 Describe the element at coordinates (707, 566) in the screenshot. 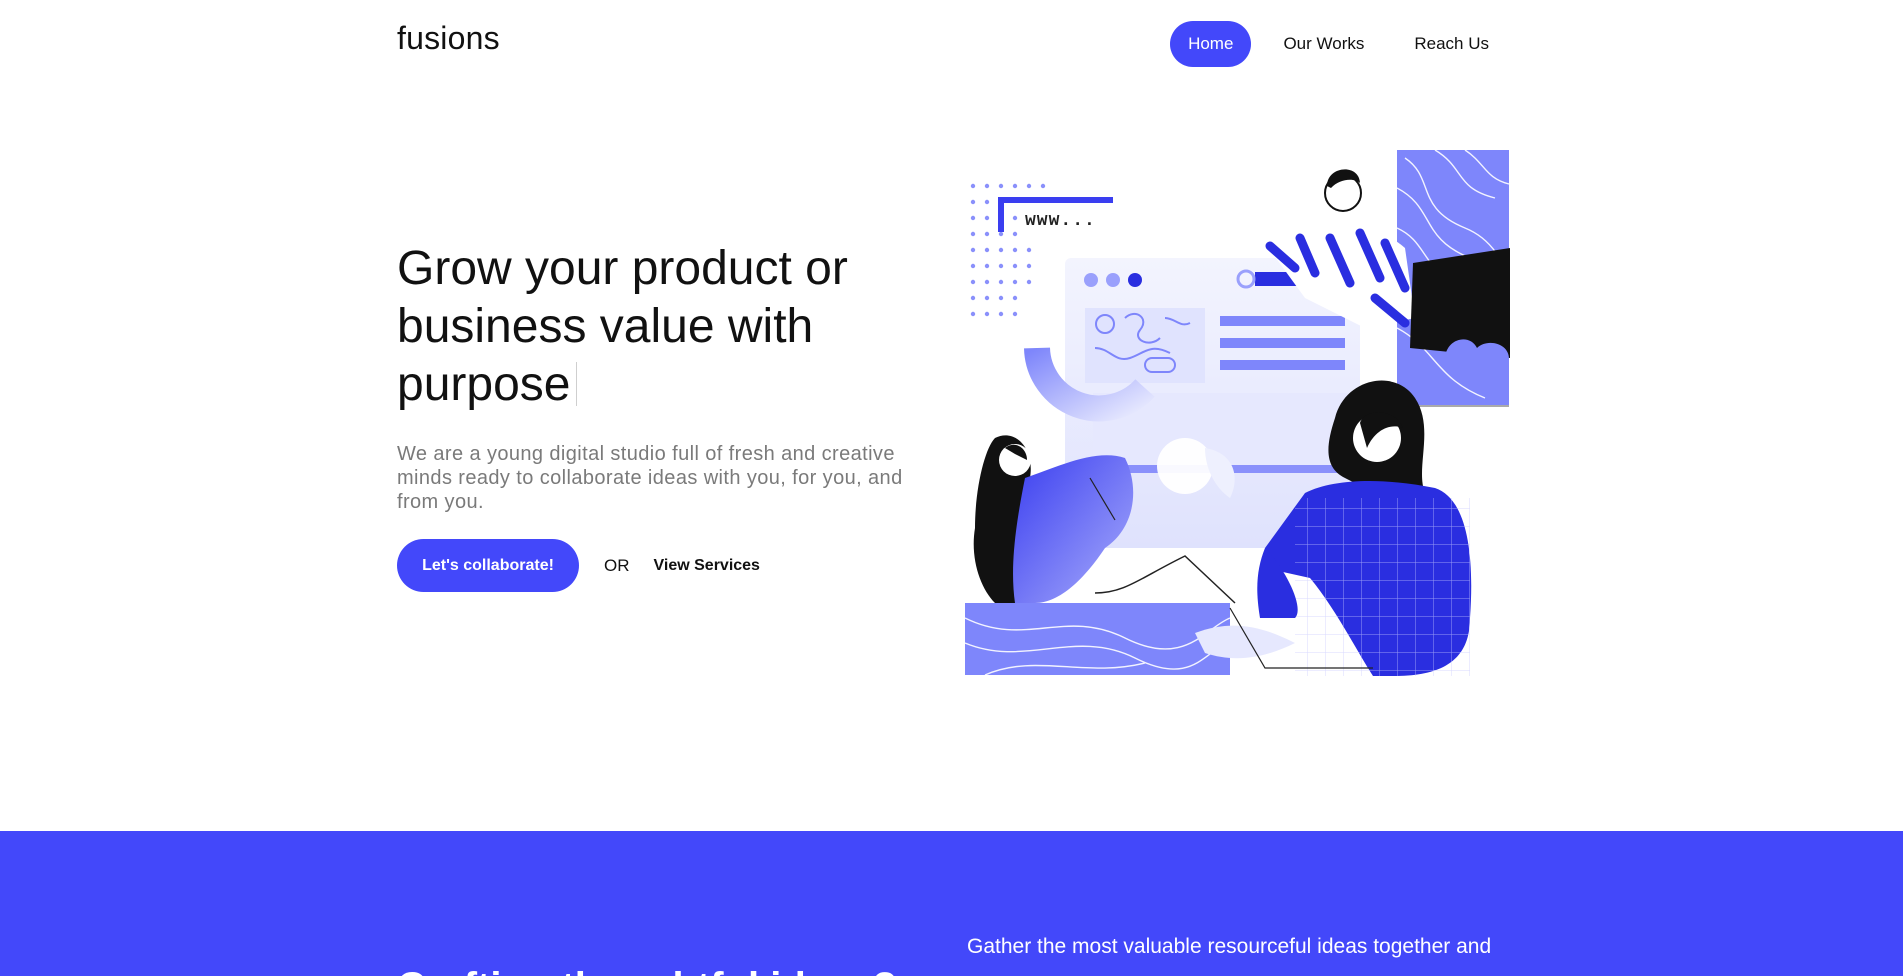

I see `view-services-link: View Services` at that location.